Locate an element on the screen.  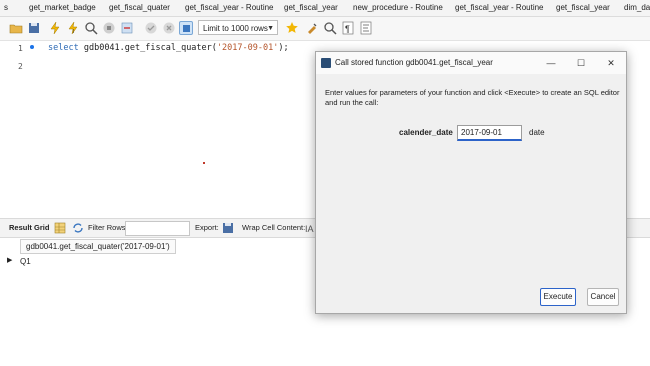
invisible-chars-icon: ¶ is located at coordinates (348, 28).